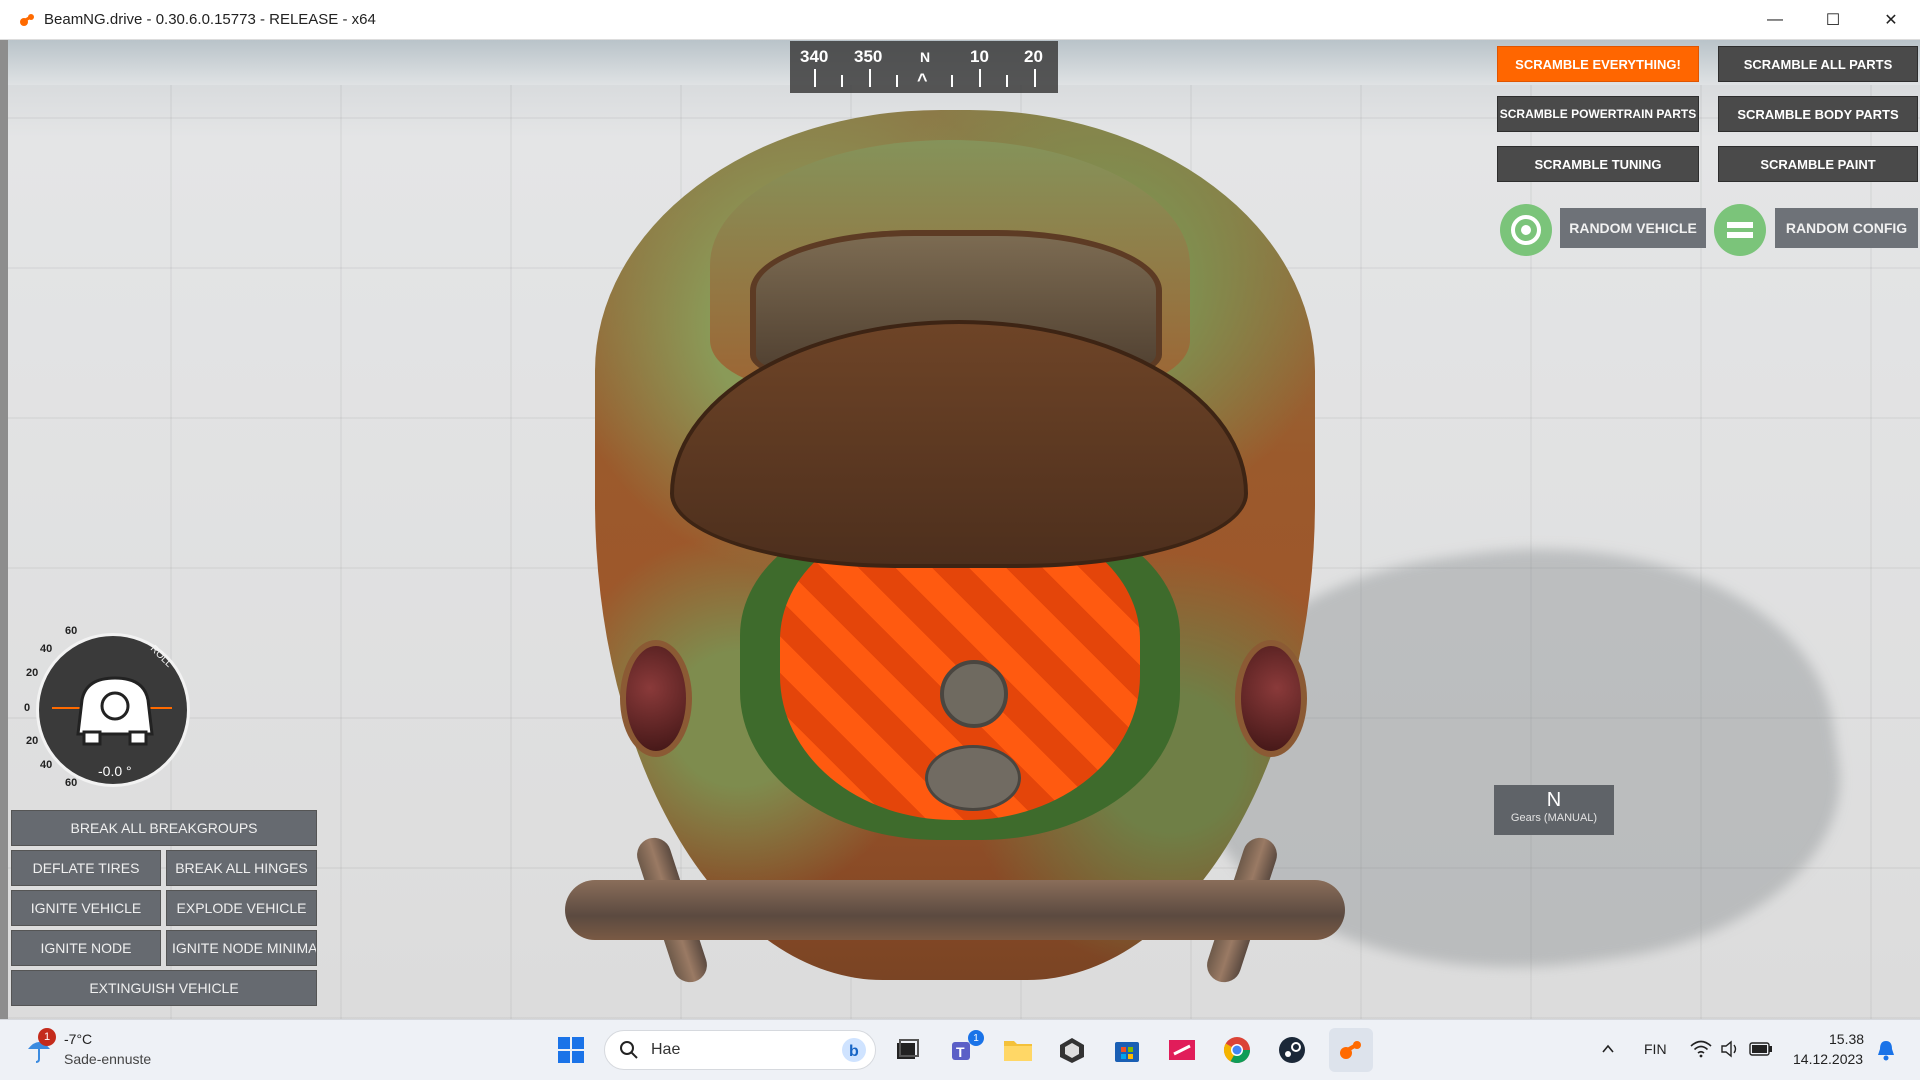  Describe the element at coordinates (164, 828) in the screenshot. I see `break-all-breakgroups-button: BREAK ALL BREAKGROUPS` at that location.